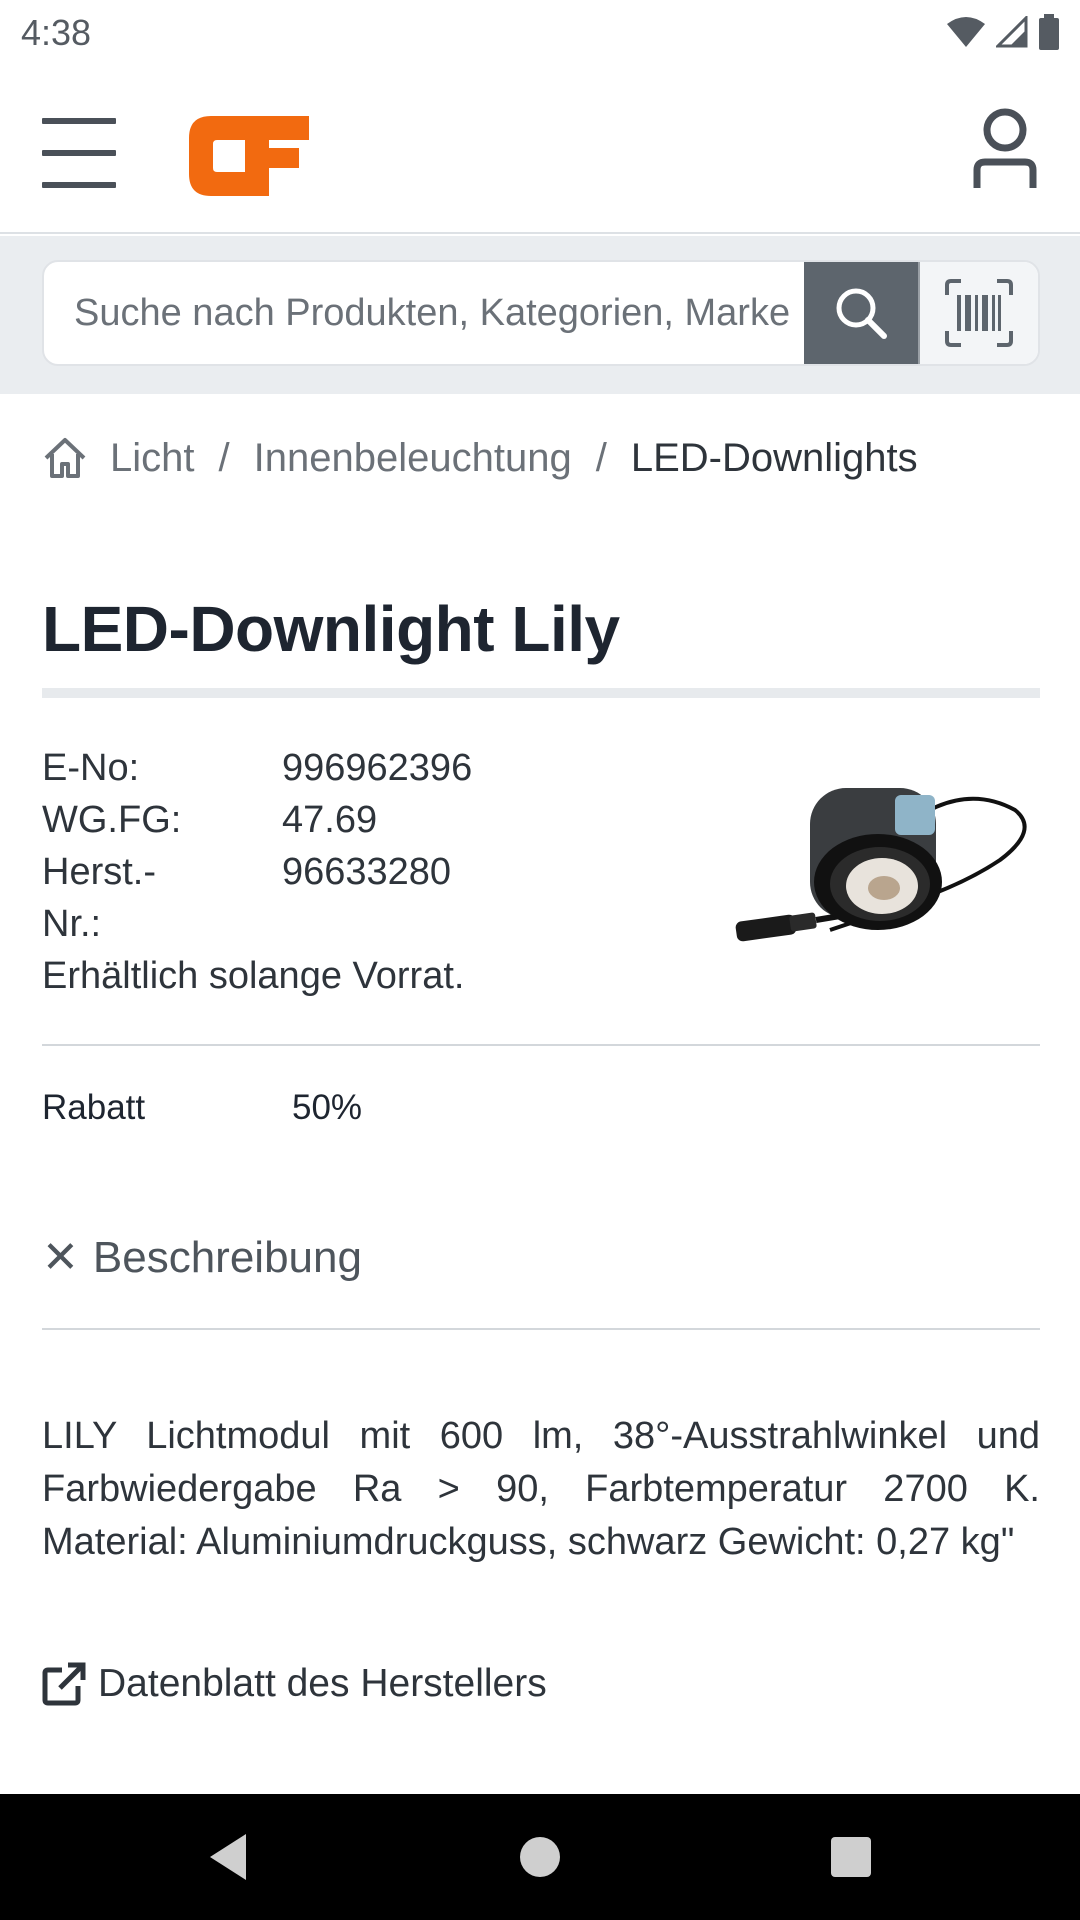 The height and width of the screenshot is (1920, 1080). What do you see at coordinates (64, 1684) in the screenshot?
I see `external-link-icon` at bounding box center [64, 1684].